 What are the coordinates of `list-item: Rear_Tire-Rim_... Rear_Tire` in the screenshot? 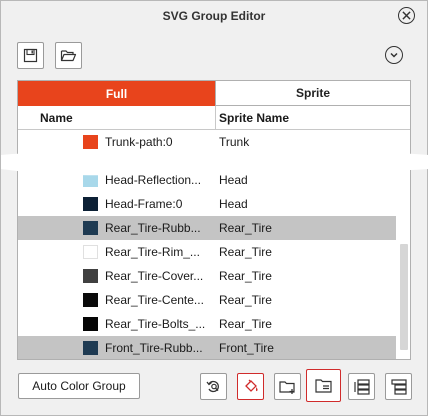 It's located at (207, 252).